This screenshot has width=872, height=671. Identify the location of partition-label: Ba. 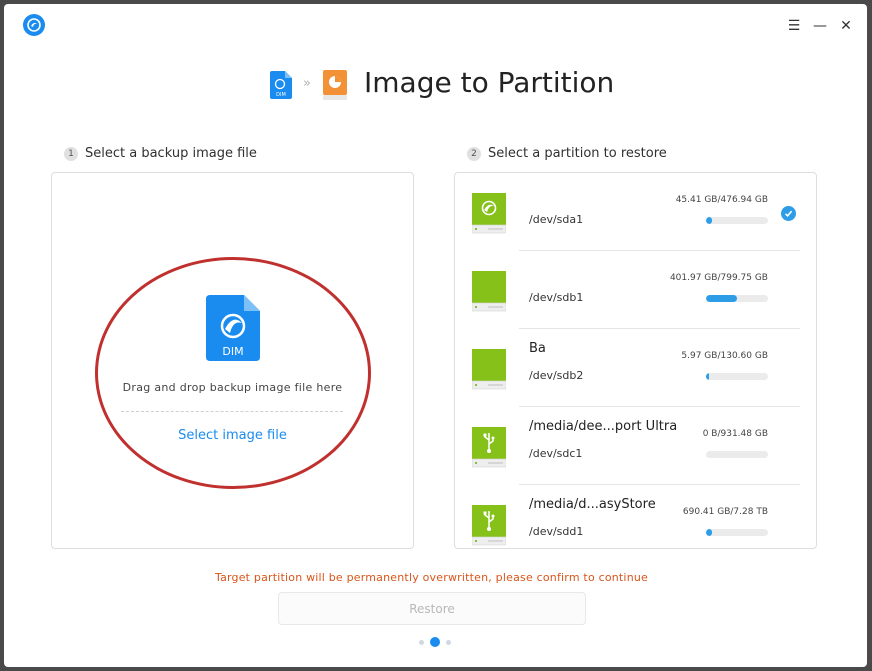
(537, 348).